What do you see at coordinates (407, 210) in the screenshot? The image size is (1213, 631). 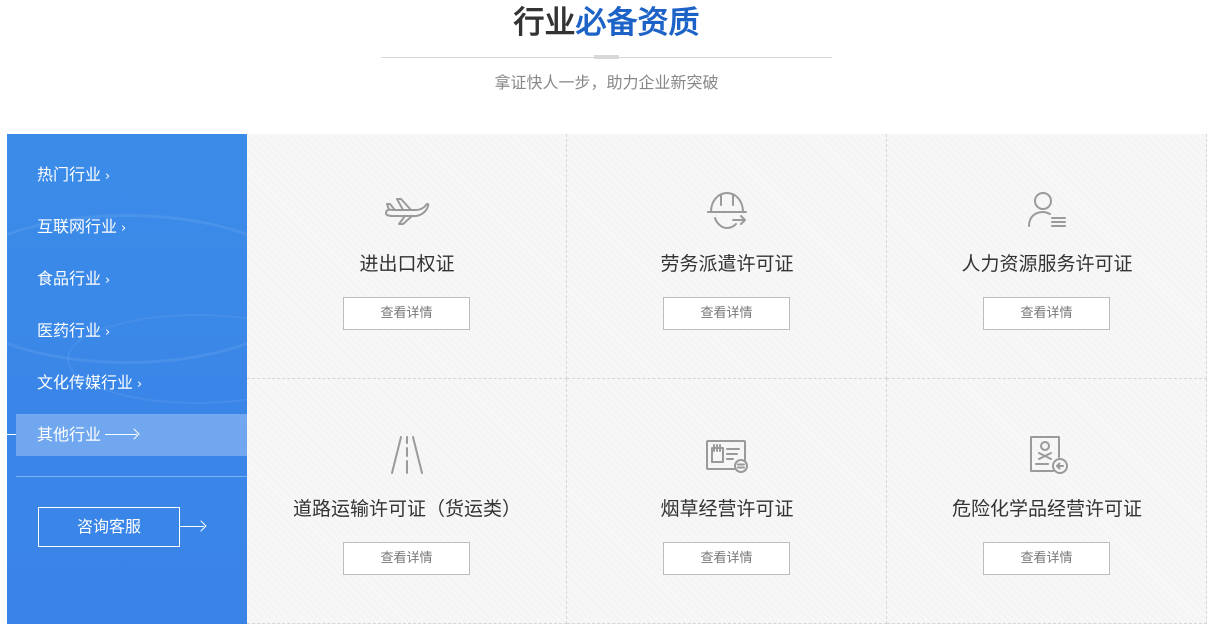 I see `airplane-icon` at bounding box center [407, 210].